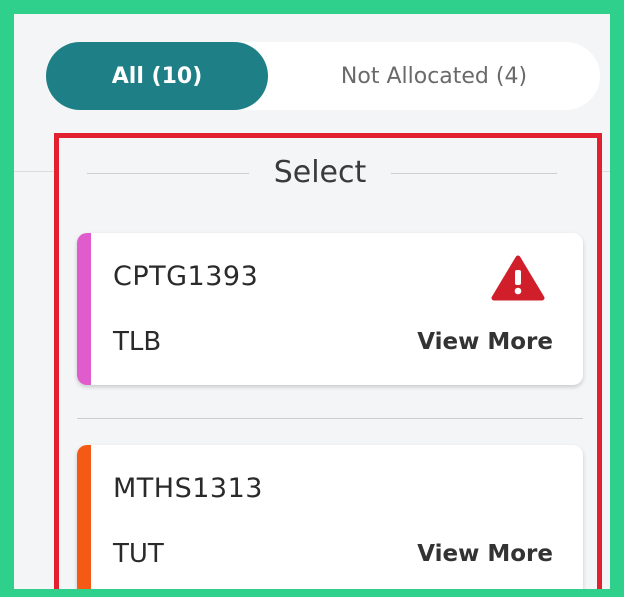  What do you see at coordinates (138, 554) in the screenshot?
I see `class-type: TUT` at bounding box center [138, 554].